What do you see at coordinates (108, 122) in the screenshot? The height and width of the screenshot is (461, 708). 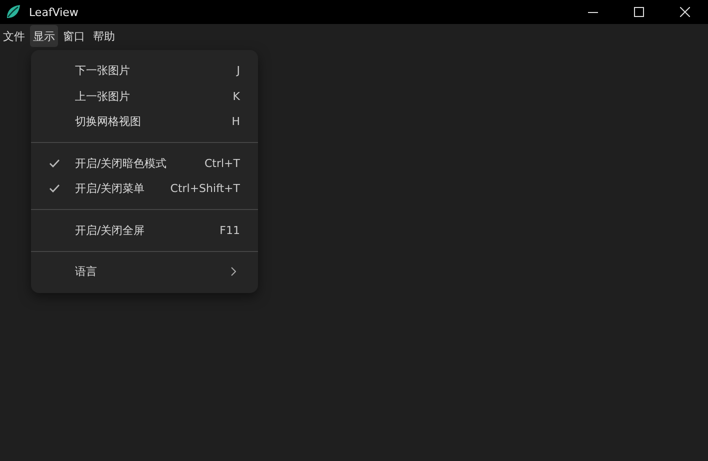 I see `menu-item-label: 切换网格视图` at bounding box center [108, 122].